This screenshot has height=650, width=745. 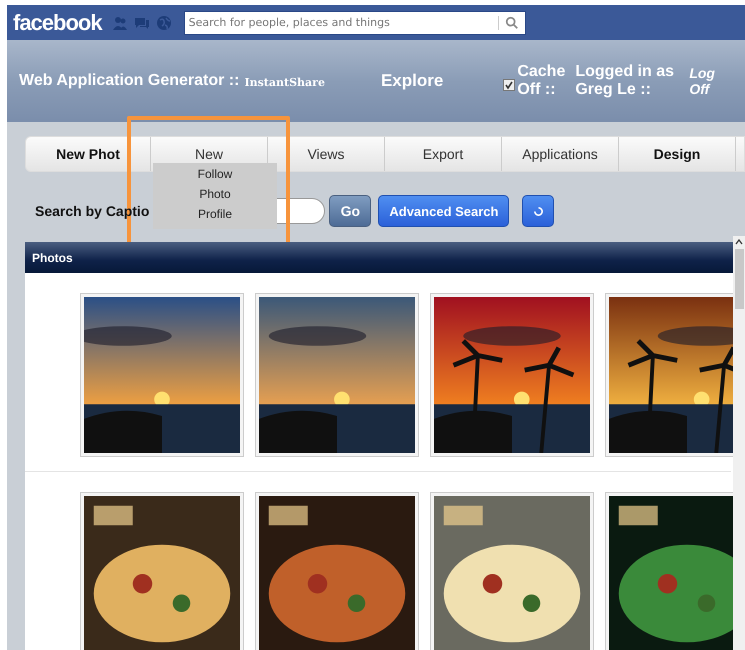 What do you see at coordinates (677, 154) in the screenshot?
I see `menu-tab: Design` at bounding box center [677, 154].